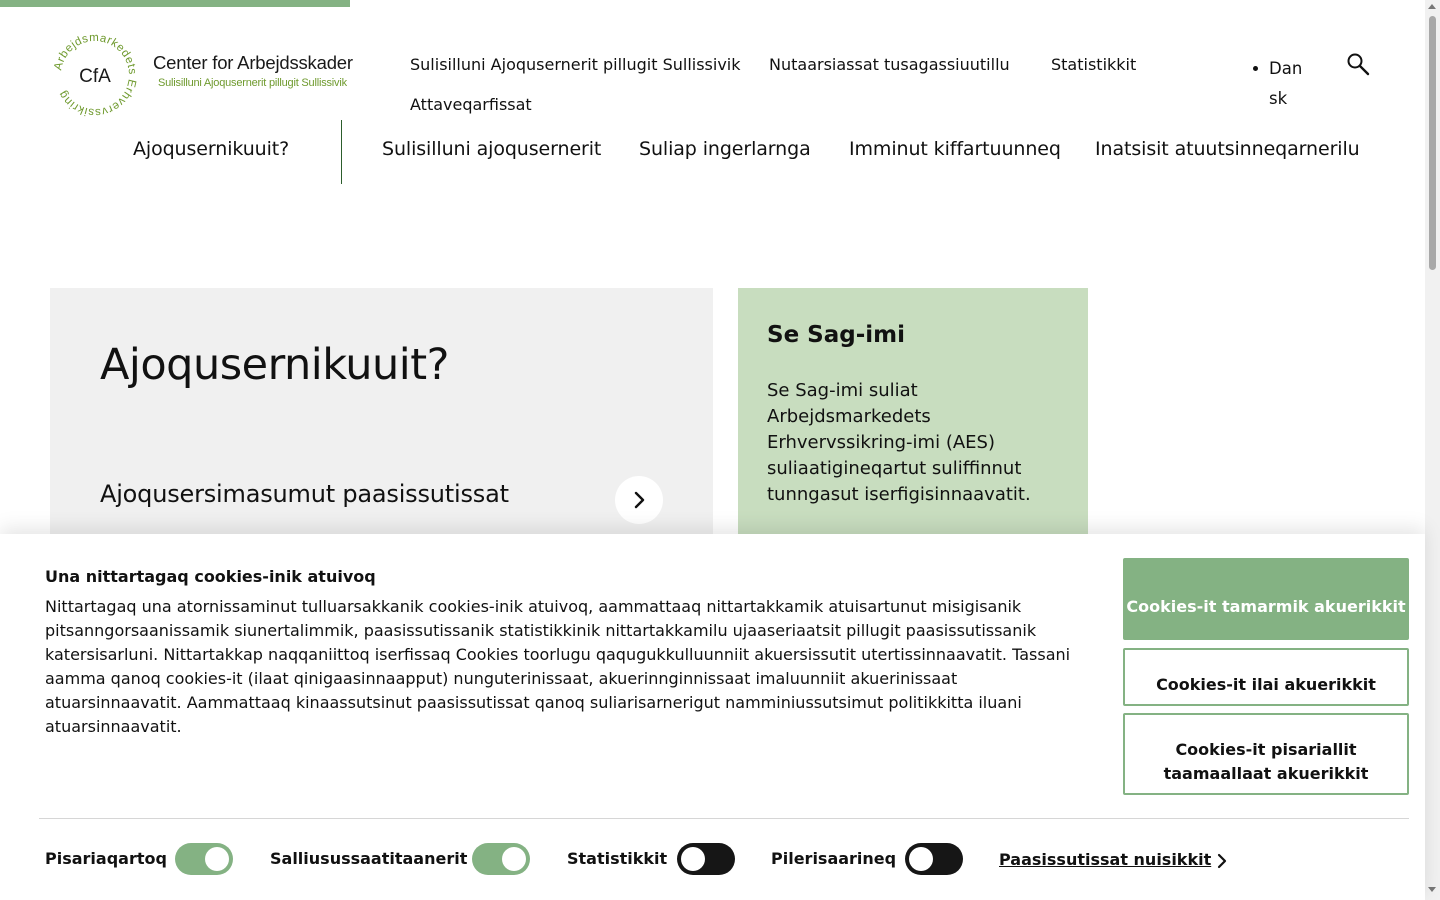 The width and height of the screenshot is (1440, 900). I want to click on toggle-necessary, so click(204, 859).